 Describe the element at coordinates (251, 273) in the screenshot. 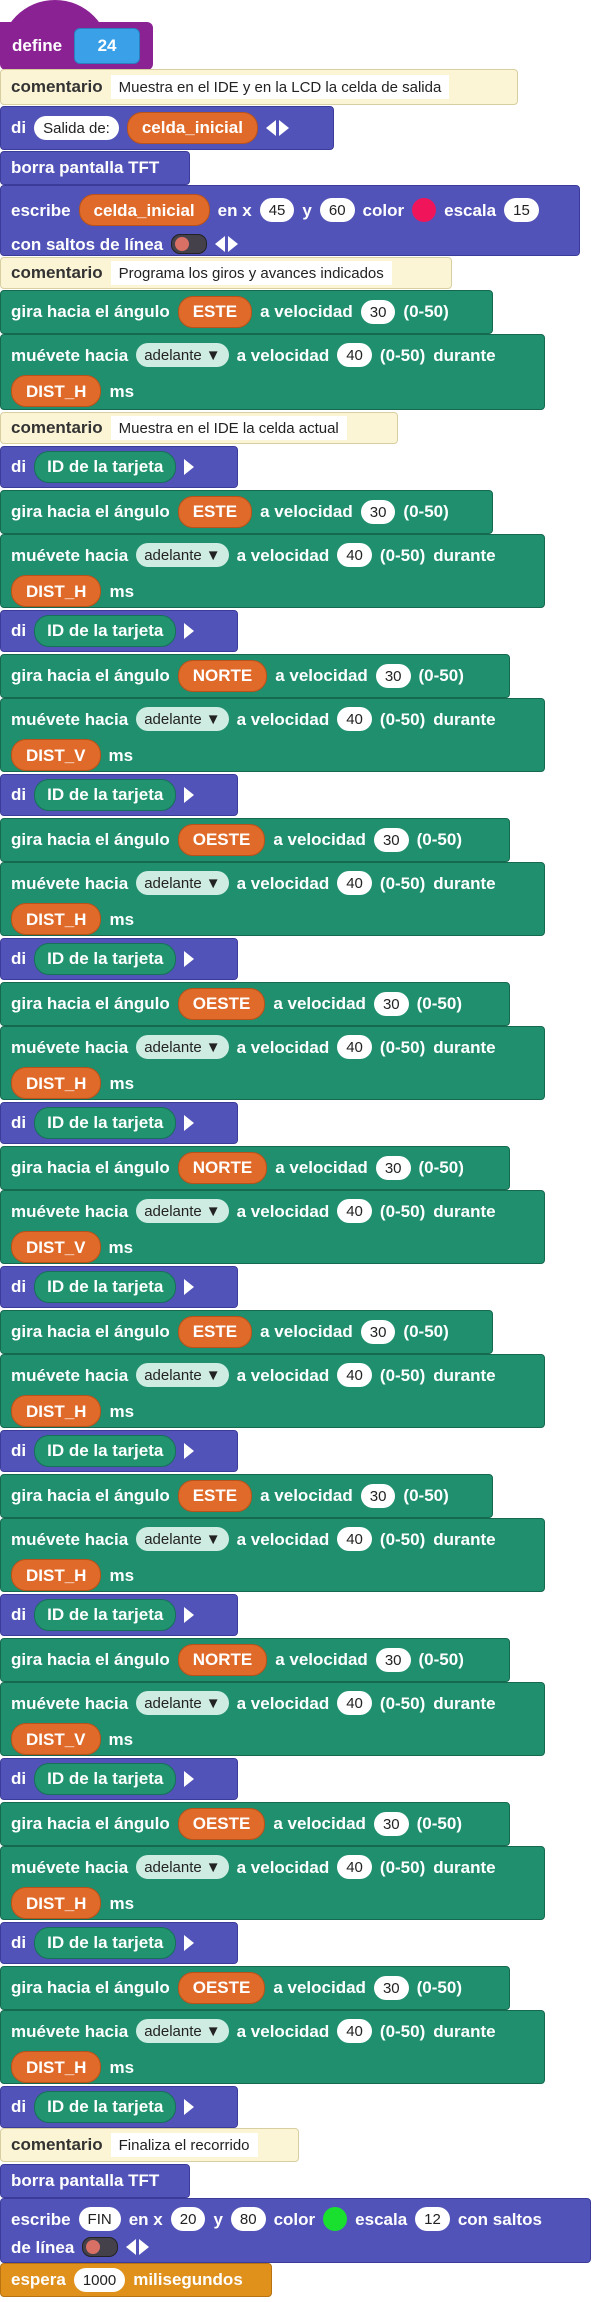

I see `comment-text: Programa los giros y avances indicados` at that location.